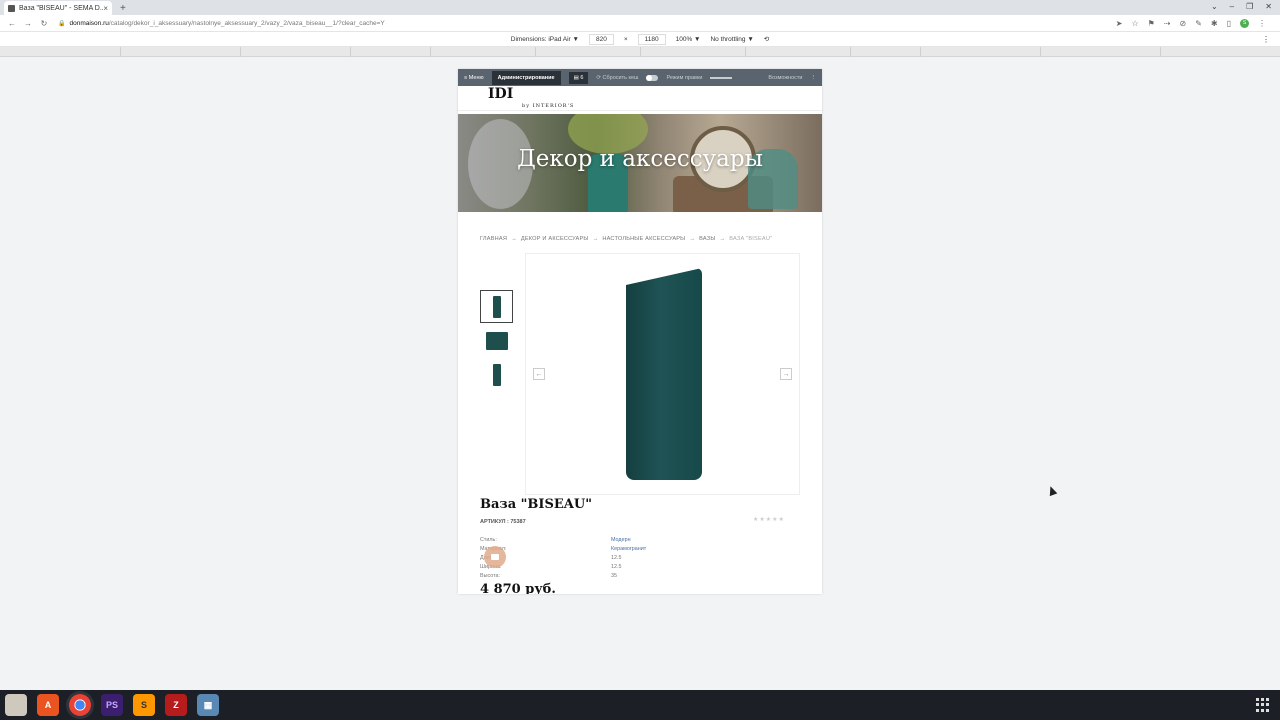 Image resolution: width=1280 pixels, height=720 pixels. What do you see at coordinates (1244, 23) in the screenshot?
I see `profile-avatar: S` at bounding box center [1244, 23].